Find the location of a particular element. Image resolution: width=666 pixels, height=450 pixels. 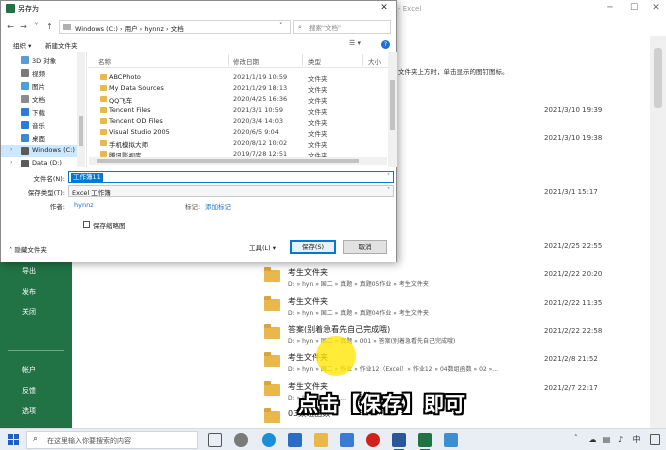

file-name: 手机模拟大师 is located at coordinates (128, 145).